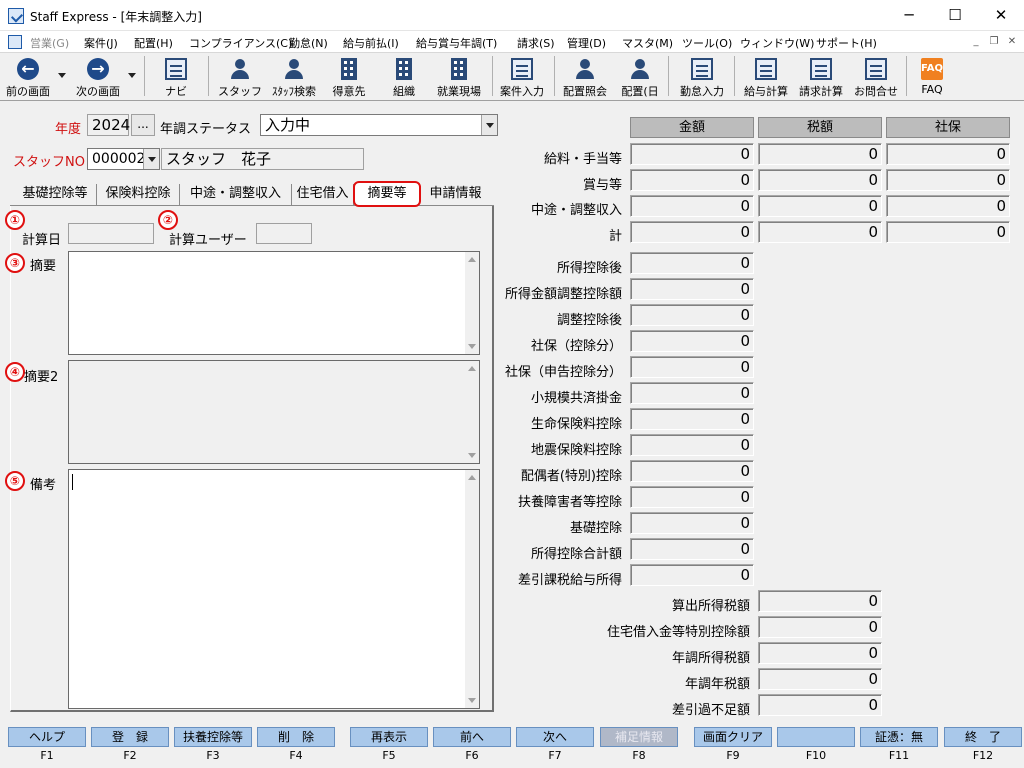 This screenshot has height=768, width=1024. I want to click on menu-billing: 請求(S), so click(536, 43).